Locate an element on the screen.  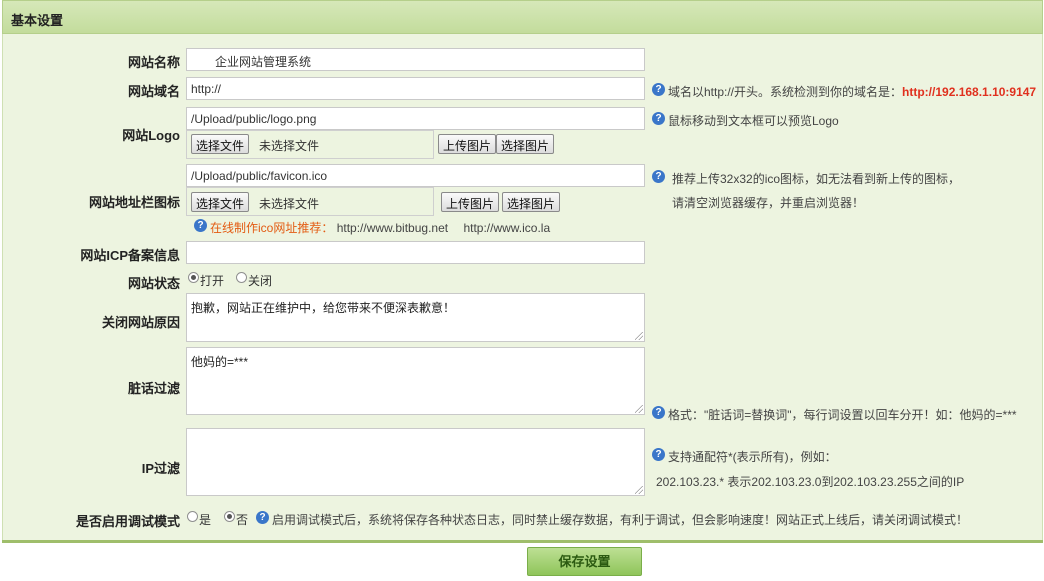
bad-words-tip: 格式："脏话词=替换词"，每行词设置以回车分开！如：他妈的=*** is located at coordinates (842, 415).